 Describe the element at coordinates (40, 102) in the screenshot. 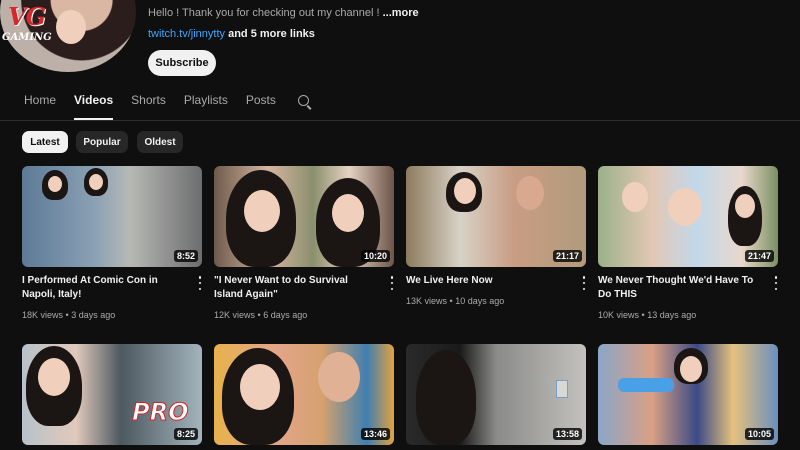

I see `tab-home: Home` at that location.